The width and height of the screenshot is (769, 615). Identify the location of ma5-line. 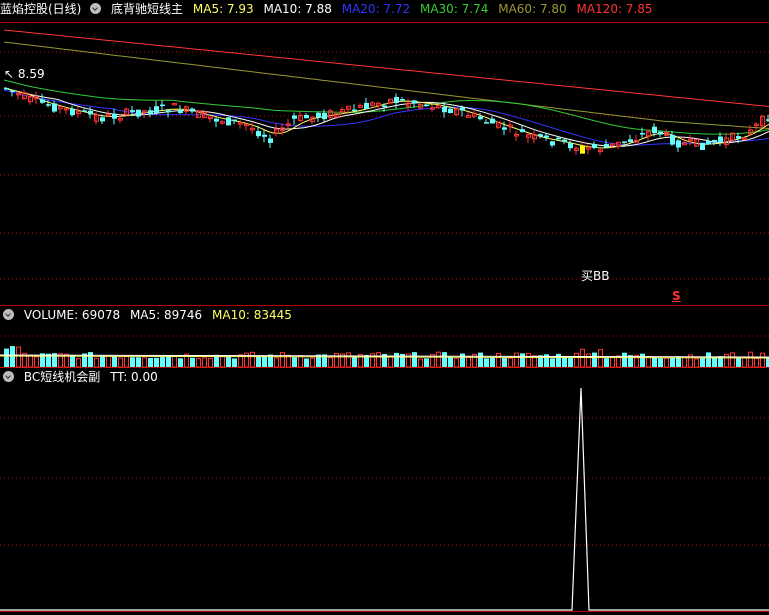
(386, 118).